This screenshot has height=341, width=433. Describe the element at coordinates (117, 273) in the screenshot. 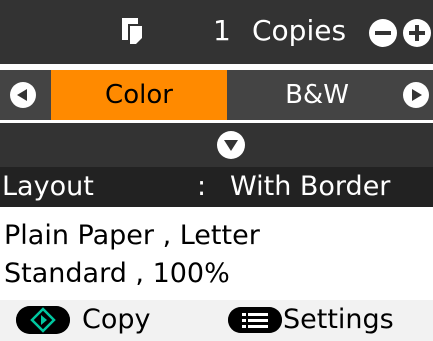

I see `quality-setting-text: Standard , 100%` at that location.